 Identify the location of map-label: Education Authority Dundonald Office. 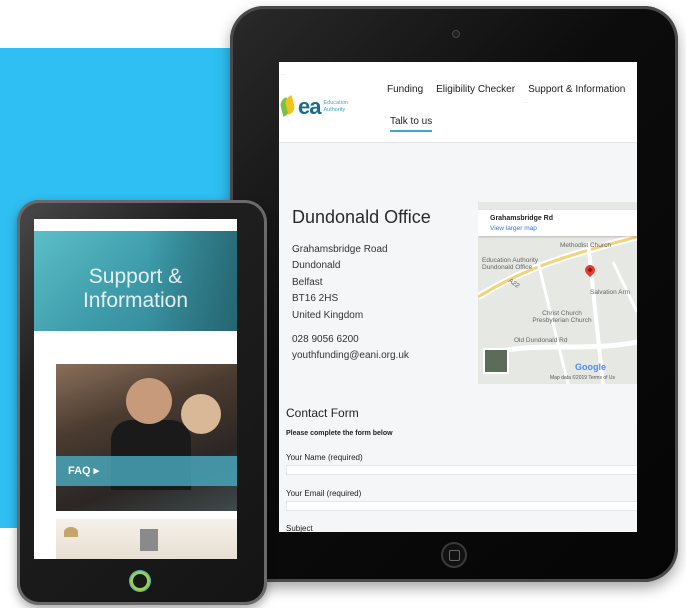
(510, 264).